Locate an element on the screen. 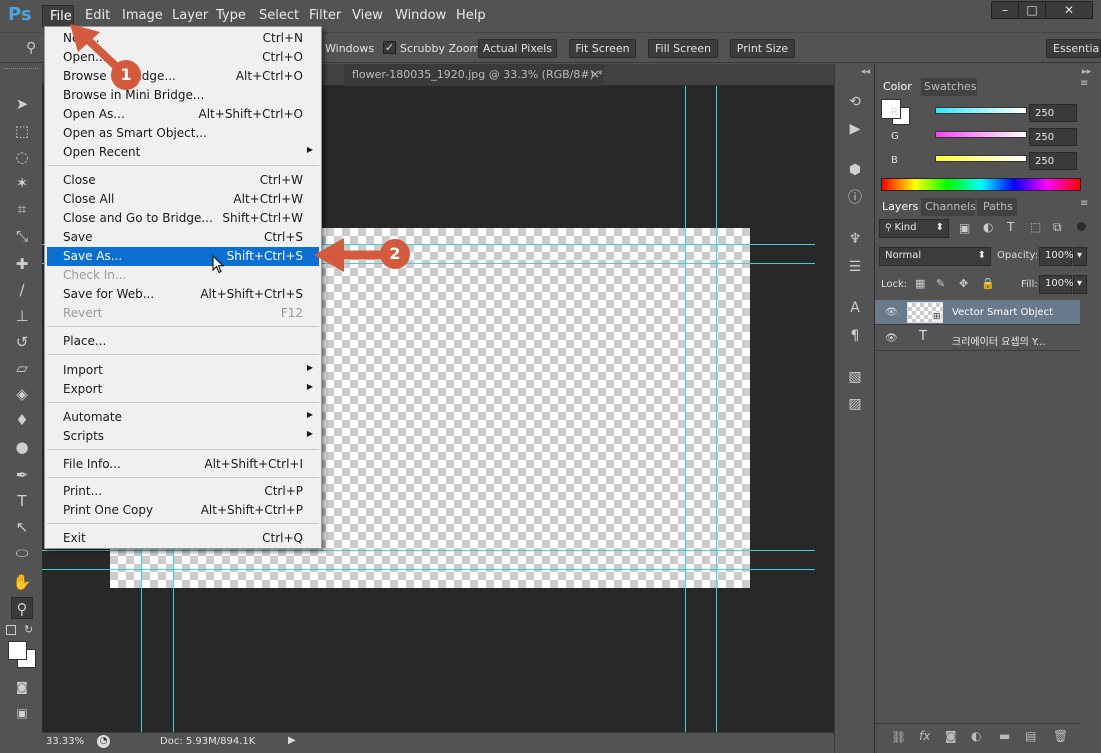 The height and width of the screenshot is (753, 1101). filter-smart-object-icon: ⧉ is located at coordinates (1057, 227).